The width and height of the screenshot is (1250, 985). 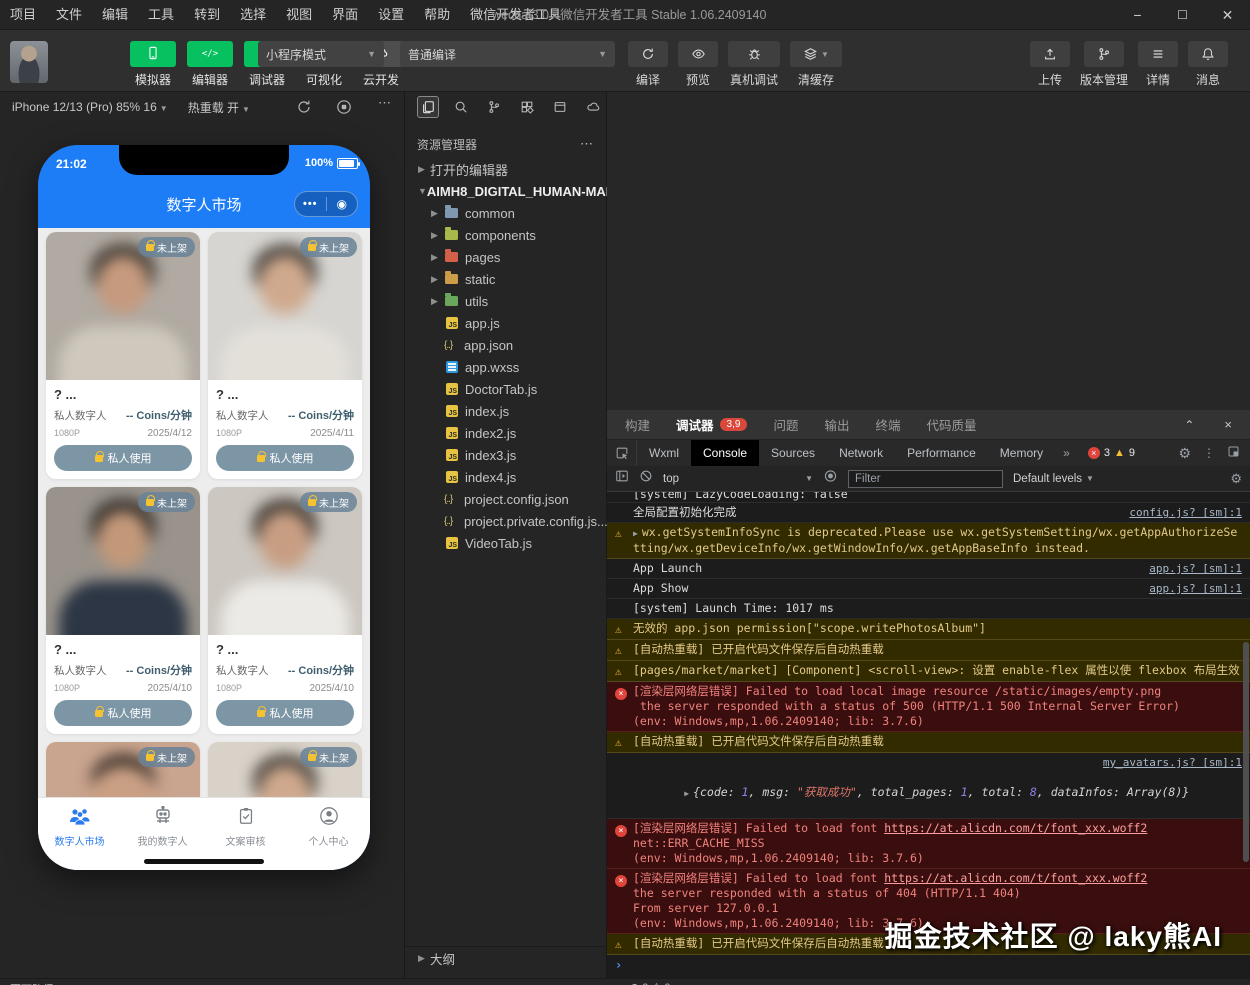 I want to click on more-actions-icon: ⋯, so click(x=587, y=144).